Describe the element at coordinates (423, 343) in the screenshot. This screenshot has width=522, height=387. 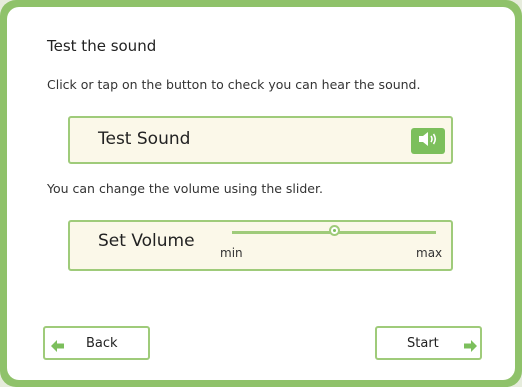
I see `start-label: Start` at that location.